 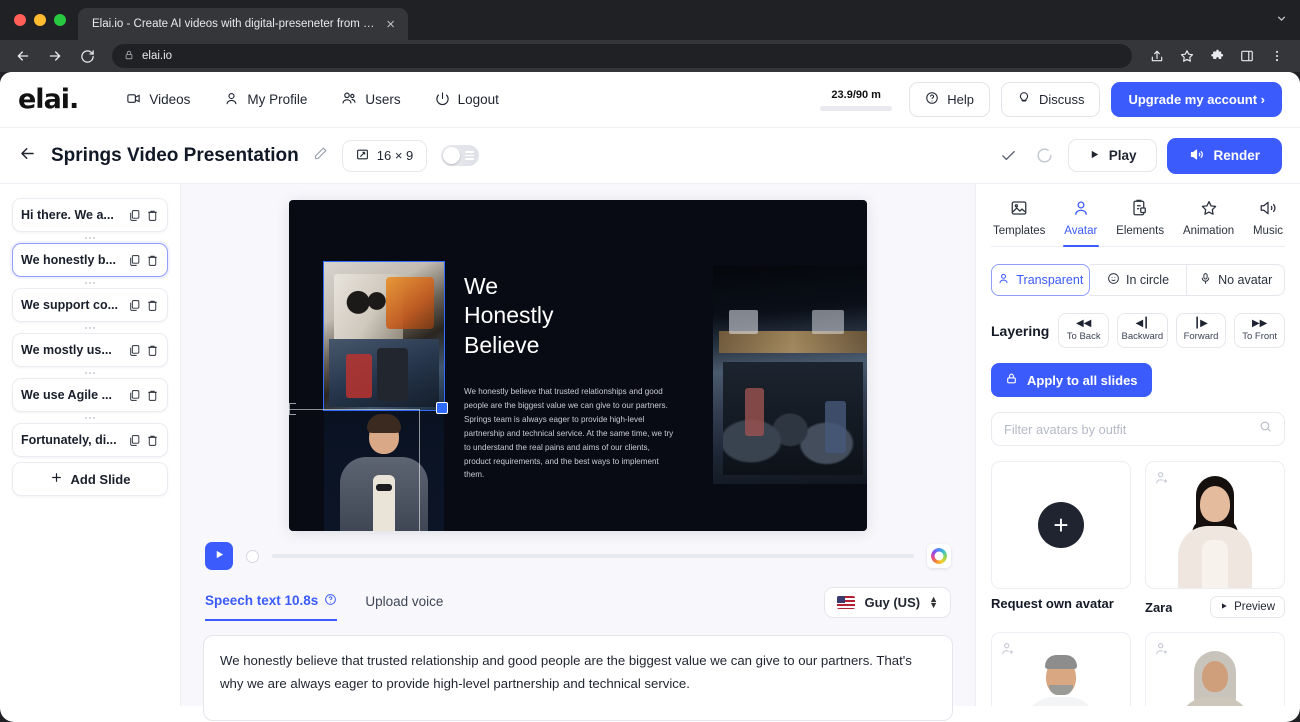 I want to click on bookmark-star-icon, so click(x=1187, y=56).